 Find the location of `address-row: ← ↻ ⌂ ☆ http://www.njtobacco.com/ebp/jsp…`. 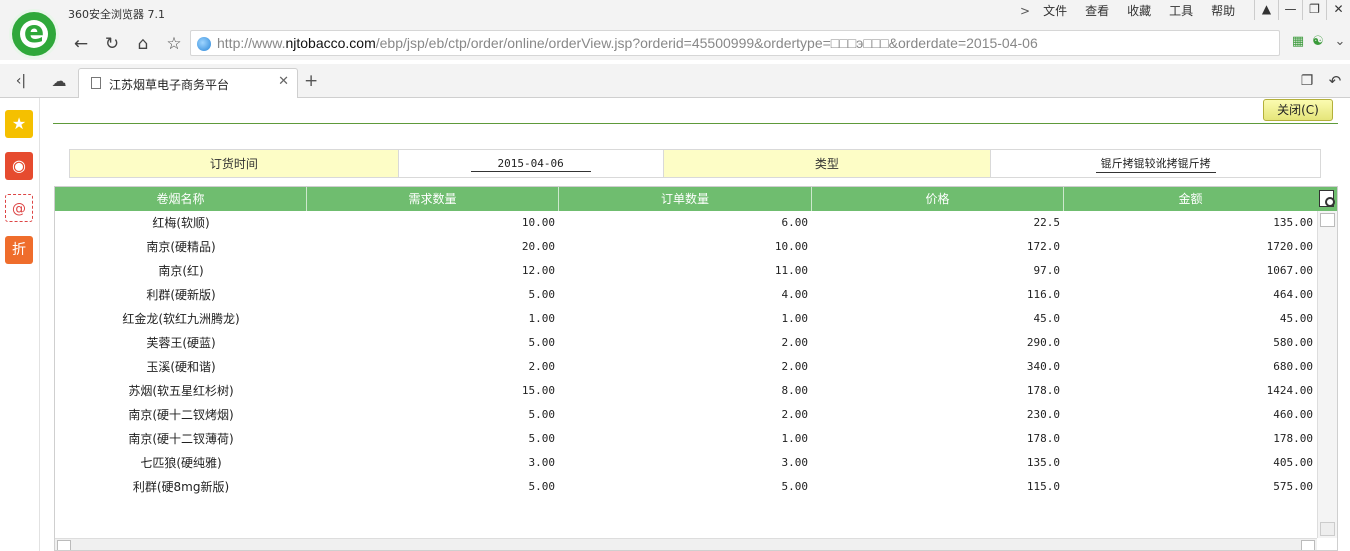

address-row: ← ↻ ⌂ ☆ http://www.njtobacco.com/ebp/jsp… is located at coordinates (675, 44).